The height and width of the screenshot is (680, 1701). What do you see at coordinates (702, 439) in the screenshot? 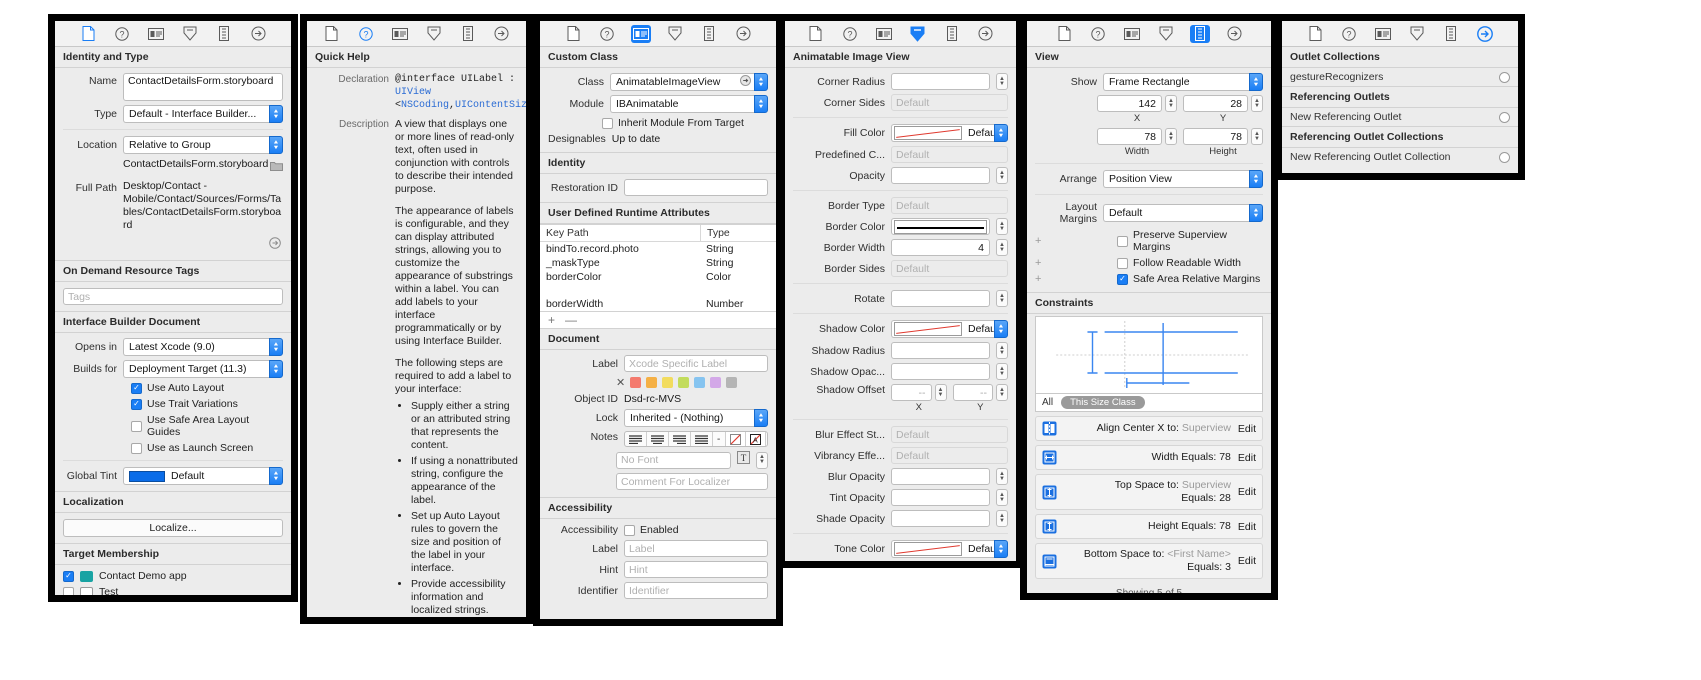
I see `align-justify-icon` at bounding box center [702, 439].